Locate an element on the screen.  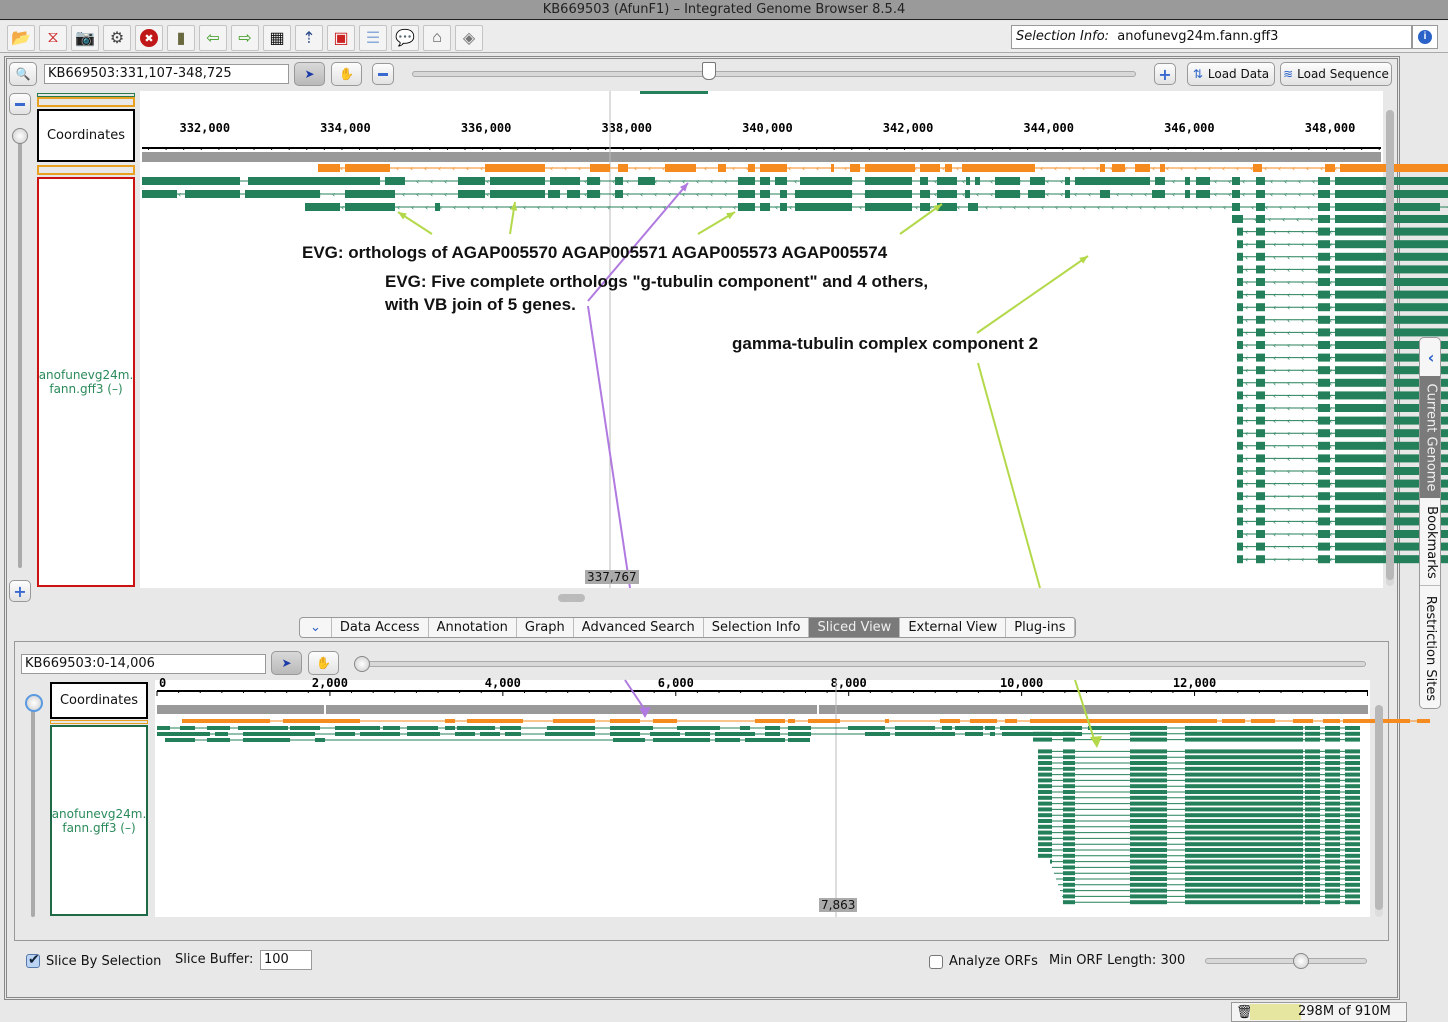
tab-selection-info: Selection Info is located at coordinates (757, 627).